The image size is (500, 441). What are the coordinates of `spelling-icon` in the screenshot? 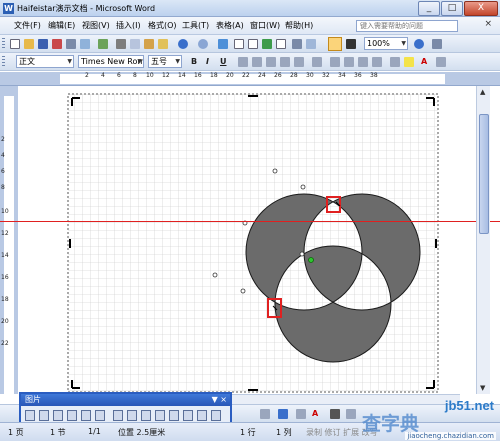 It's located at (103, 44).